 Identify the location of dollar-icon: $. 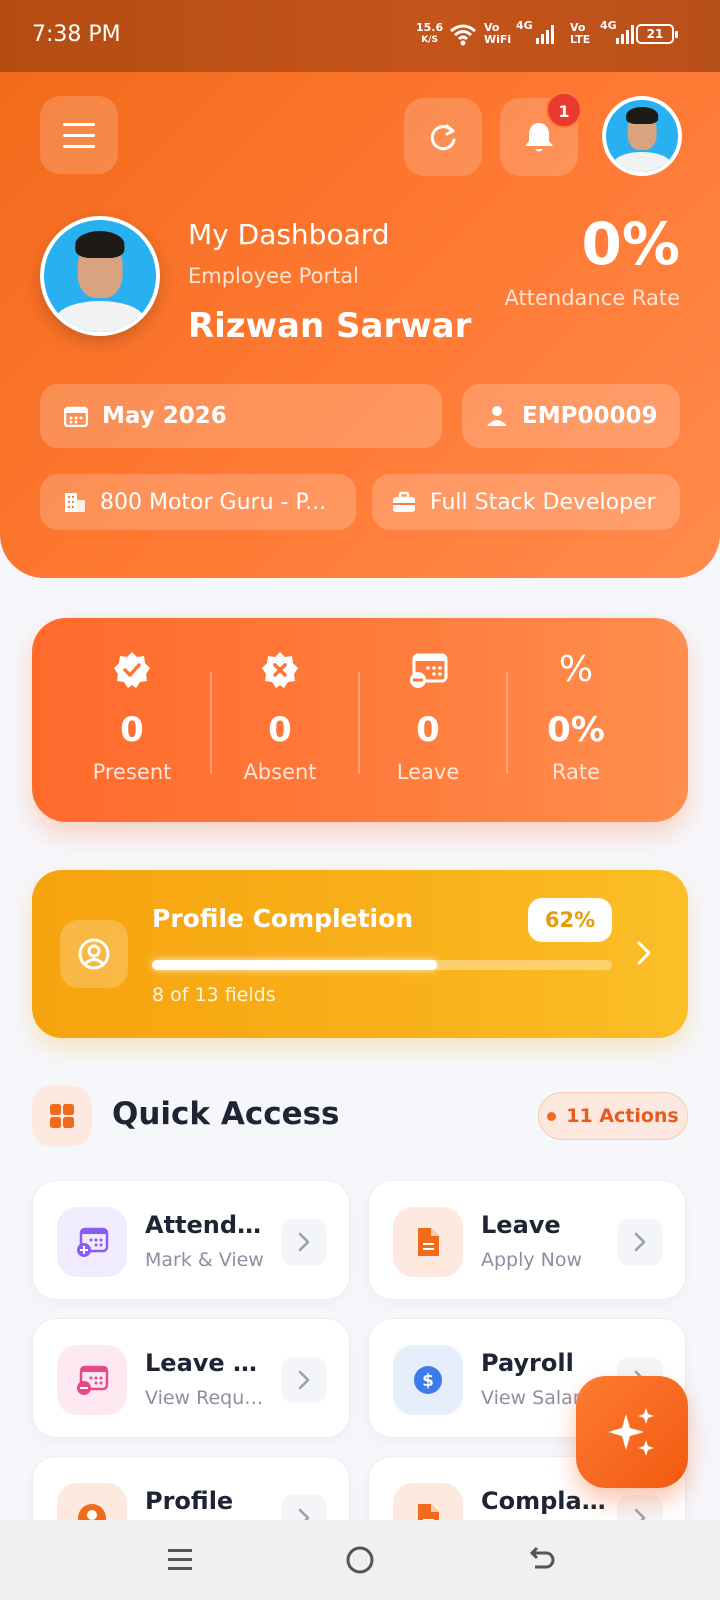
(428, 1380).